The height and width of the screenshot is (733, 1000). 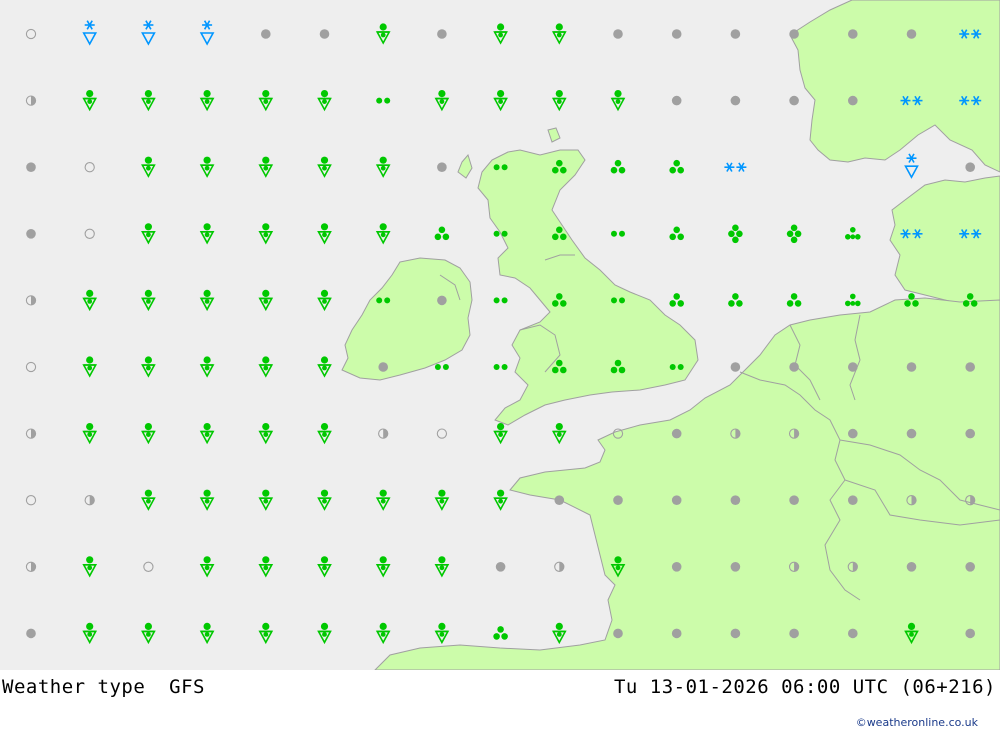 What do you see at coordinates (894, 86) in the screenshot?
I see `land-norway` at bounding box center [894, 86].